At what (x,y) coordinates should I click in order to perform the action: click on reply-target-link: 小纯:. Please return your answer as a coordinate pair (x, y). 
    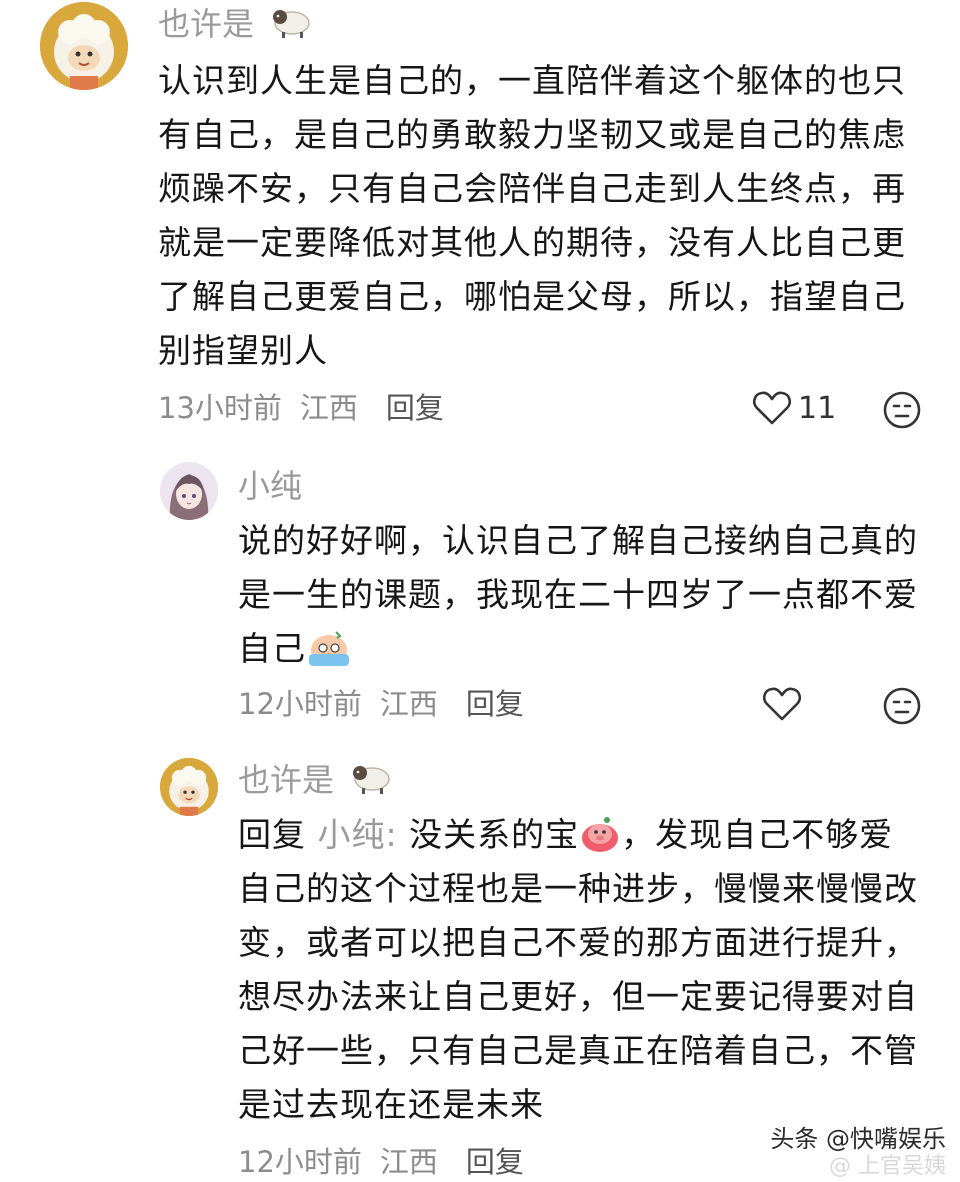
    Looking at the image, I should click on (358, 834).